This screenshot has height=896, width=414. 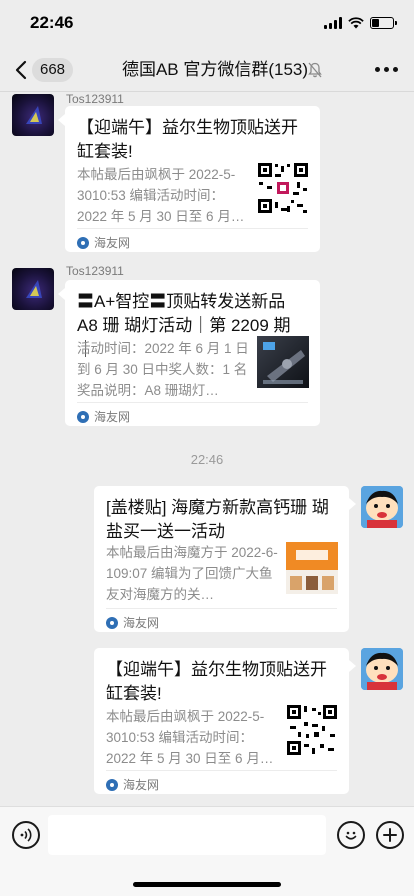 I want to click on card-title: [盖楼贴] 海魔方新款高钙珊 瑚盐买一送一活动, so click(x=217, y=519).